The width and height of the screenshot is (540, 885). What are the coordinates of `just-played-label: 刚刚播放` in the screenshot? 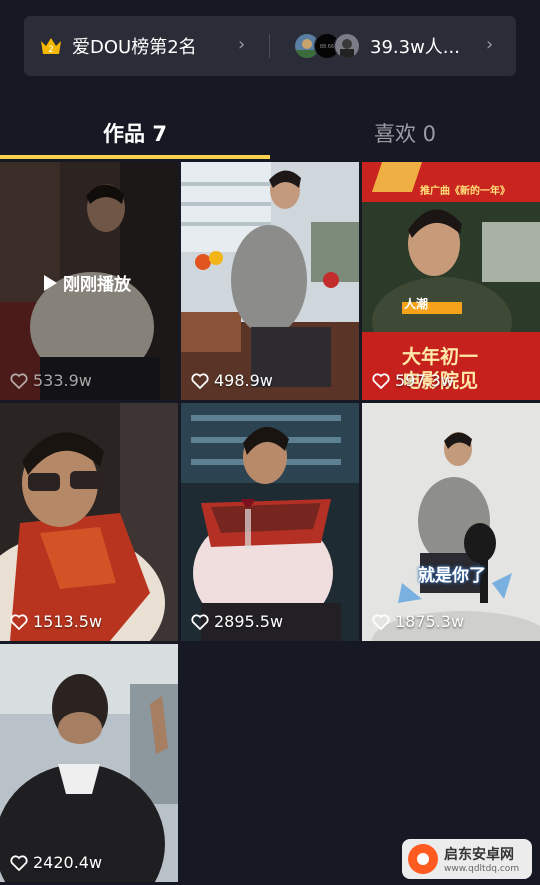 It's located at (87, 282).